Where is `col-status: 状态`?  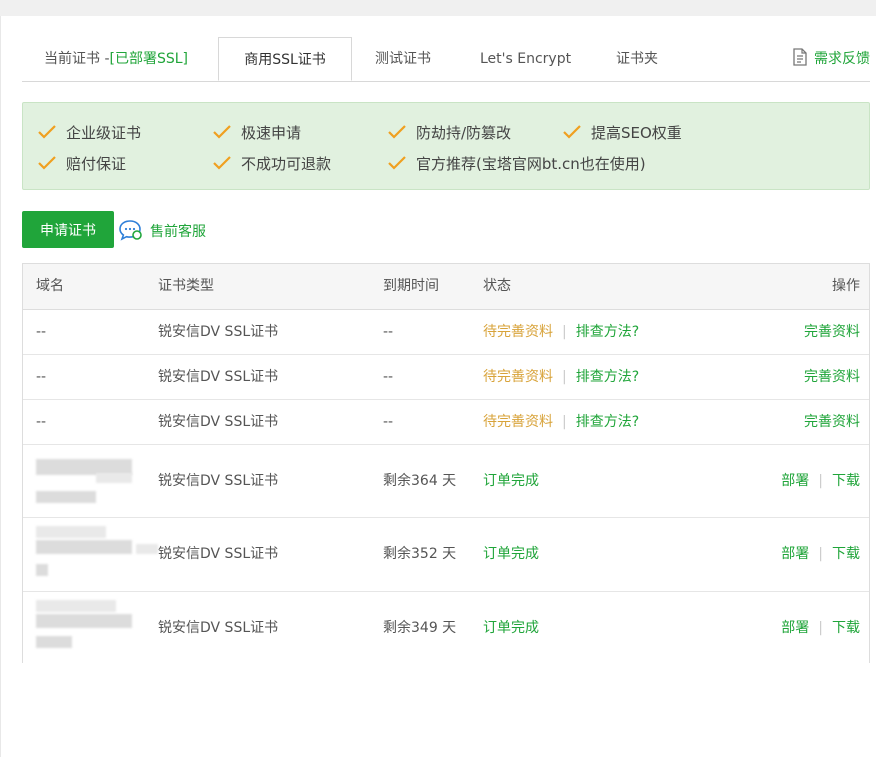
col-status: 状态 is located at coordinates (497, 286).